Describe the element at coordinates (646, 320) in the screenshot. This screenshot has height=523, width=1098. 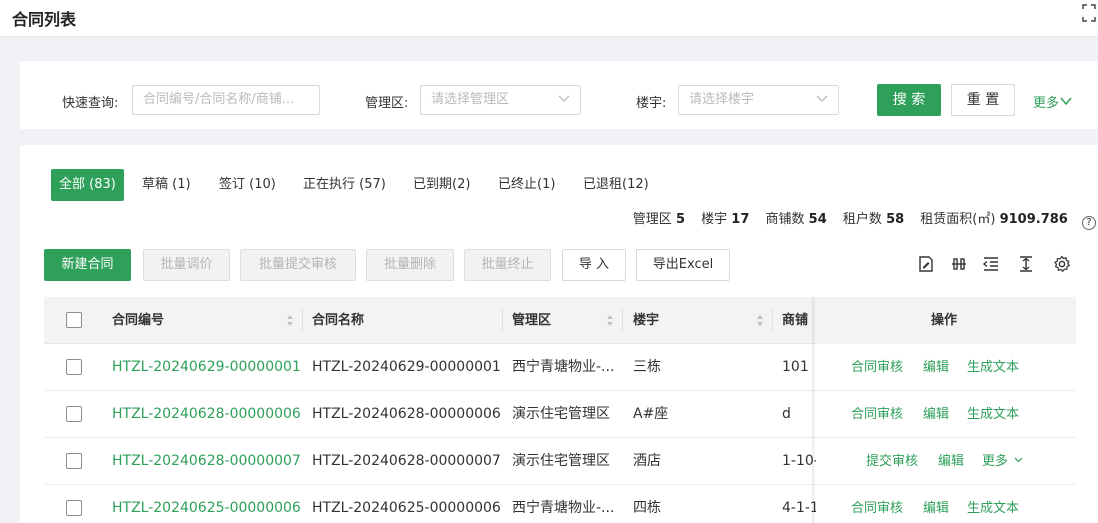
I see `header-building: 楼宇` at that location.